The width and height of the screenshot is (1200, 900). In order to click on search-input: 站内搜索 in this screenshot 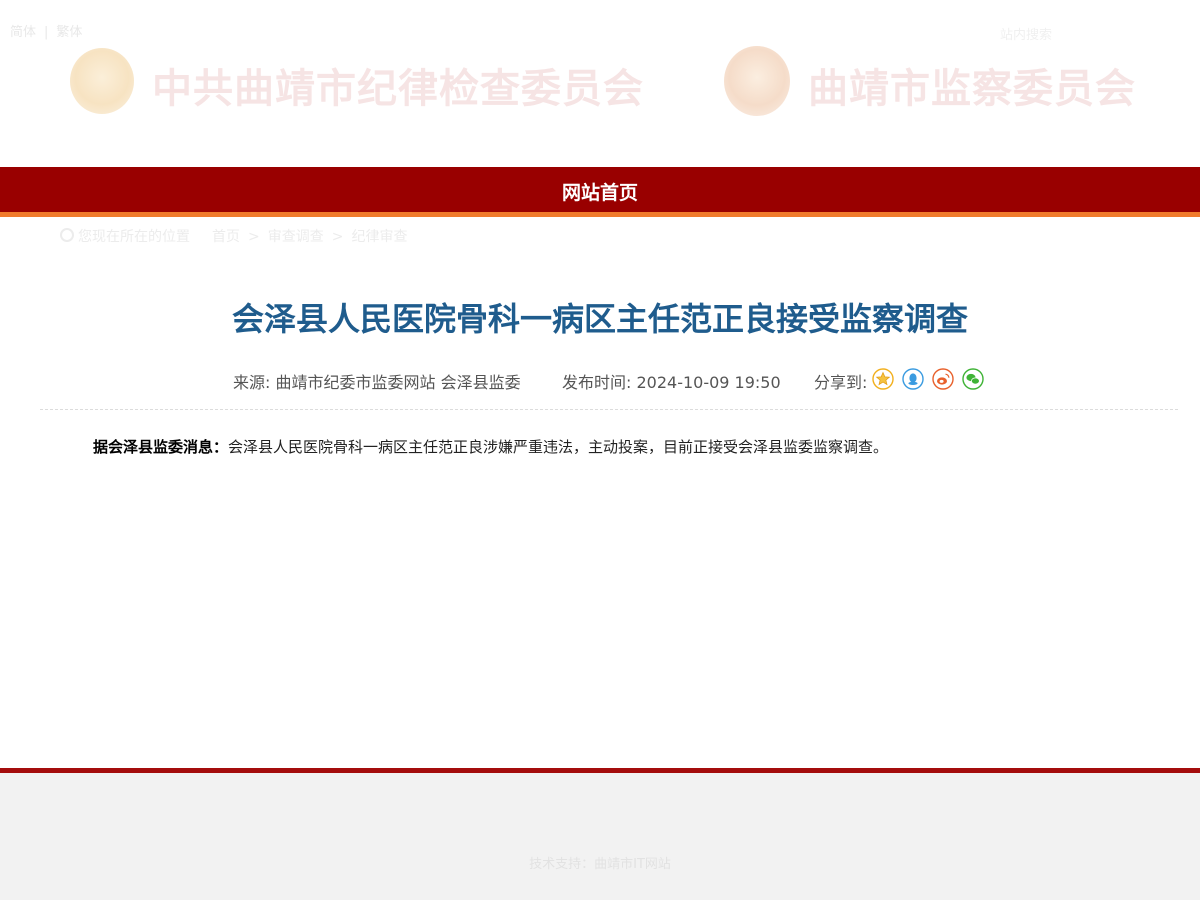, I will do `click(1026, 33)`.